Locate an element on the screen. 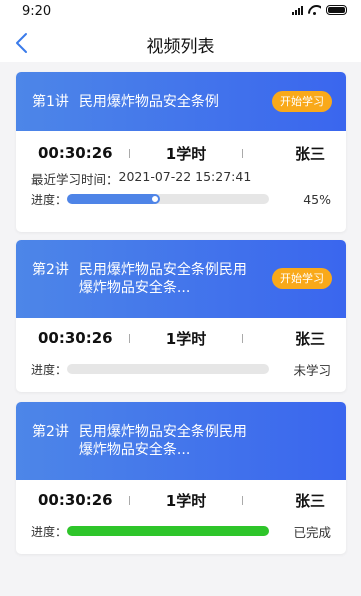 This screenshot has width=361, height=596. progress-row: 进度： 未学习 is located at coordinates (181, 369).